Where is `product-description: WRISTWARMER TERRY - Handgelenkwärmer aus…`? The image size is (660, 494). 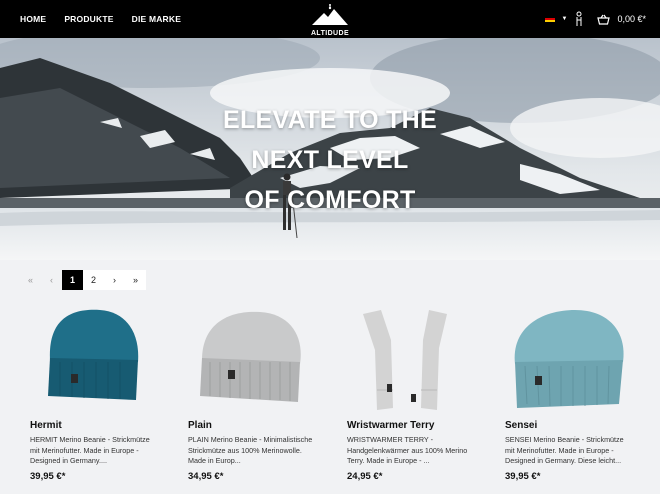
product-description: WRISTWARMER TERRY - Handgelenkwärmer aus… is located at coordinates (407, 450).